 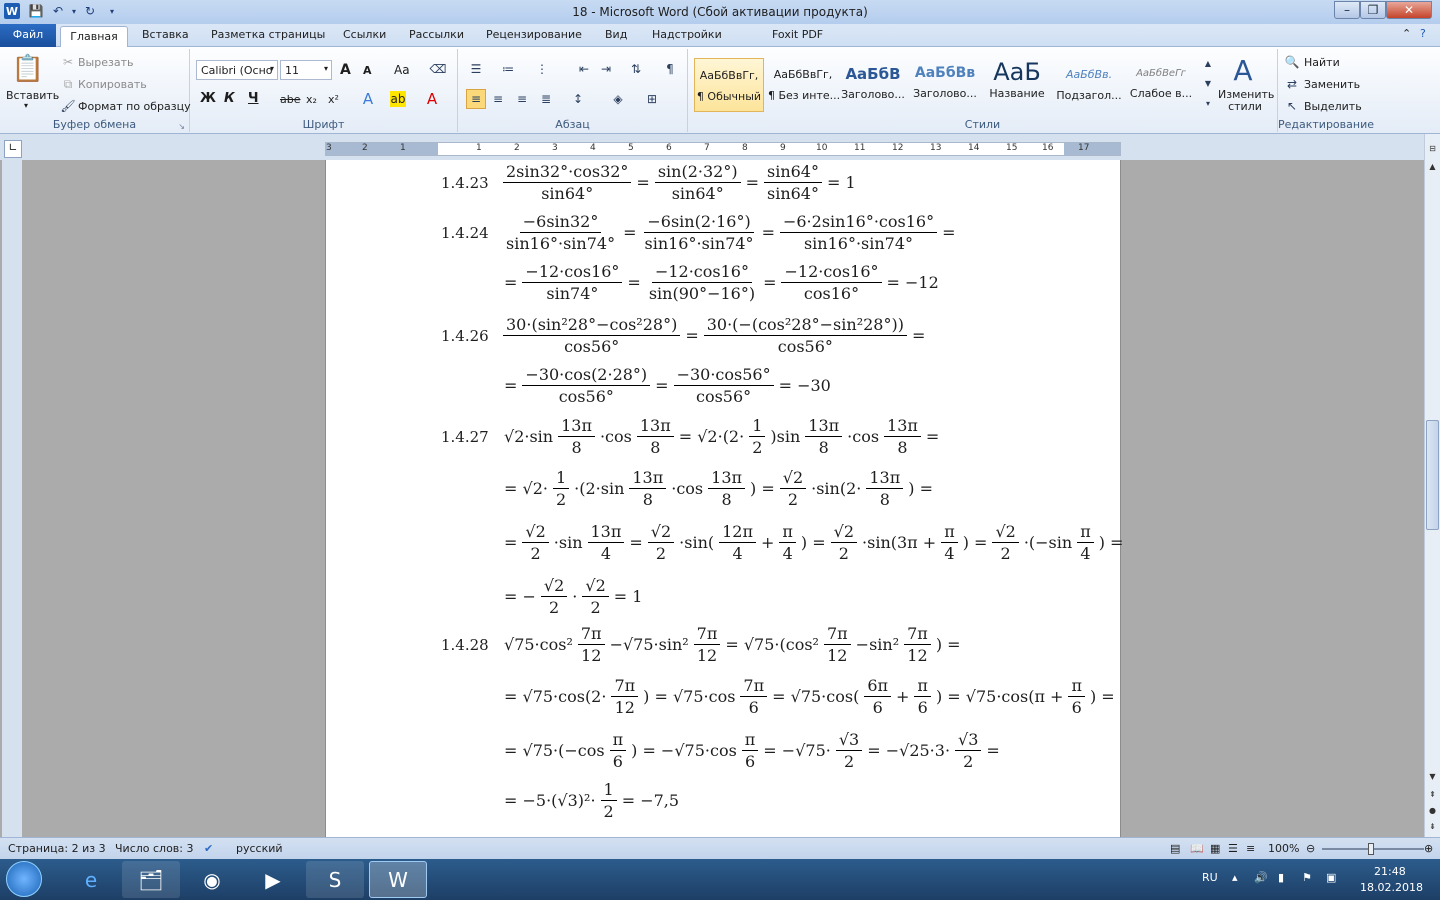 I want to click on strikethrough-button: abe, so click(x=290, y=99).